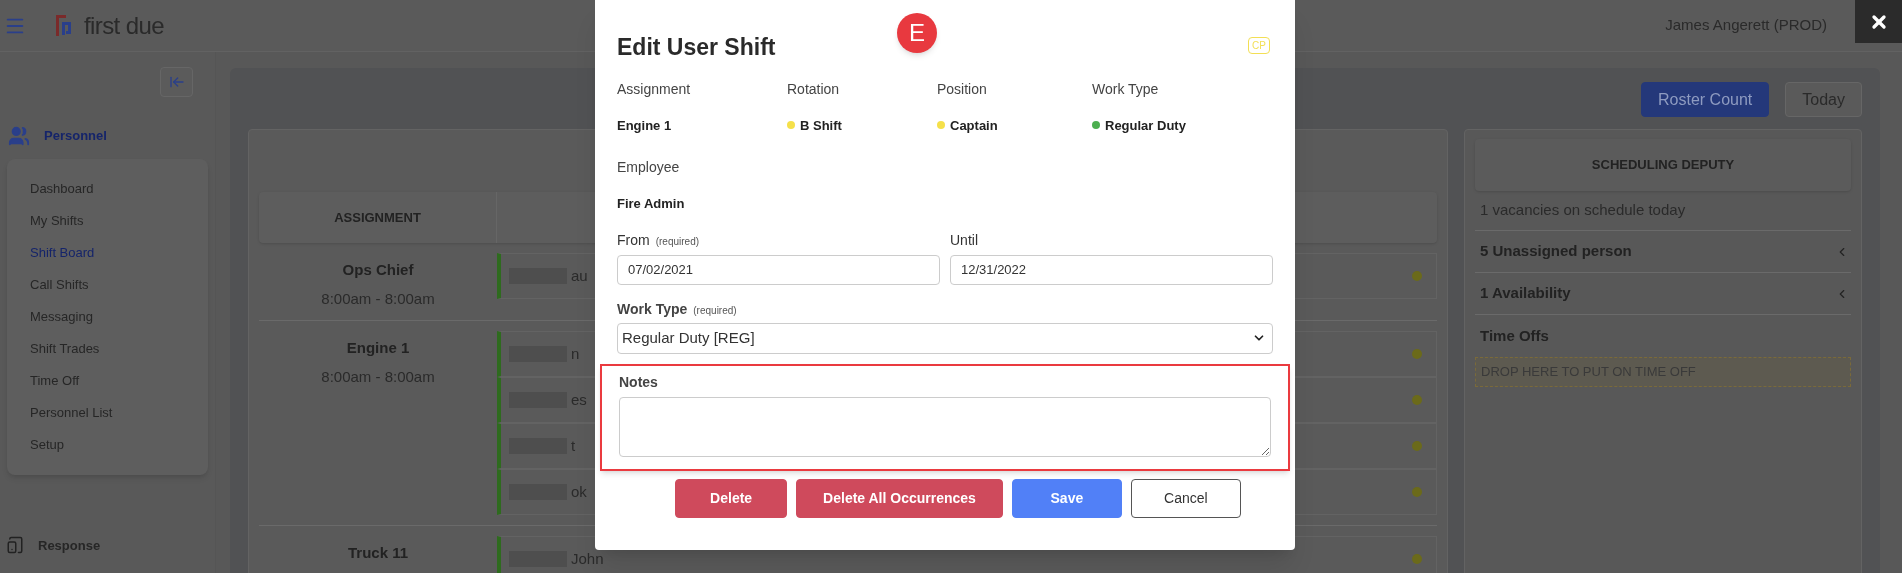 This screenshot has width=1902, height=573. Describe the element at coordinates (378, 270) in the screenshot. I see `assignment-name: Ops Chief` at that location.